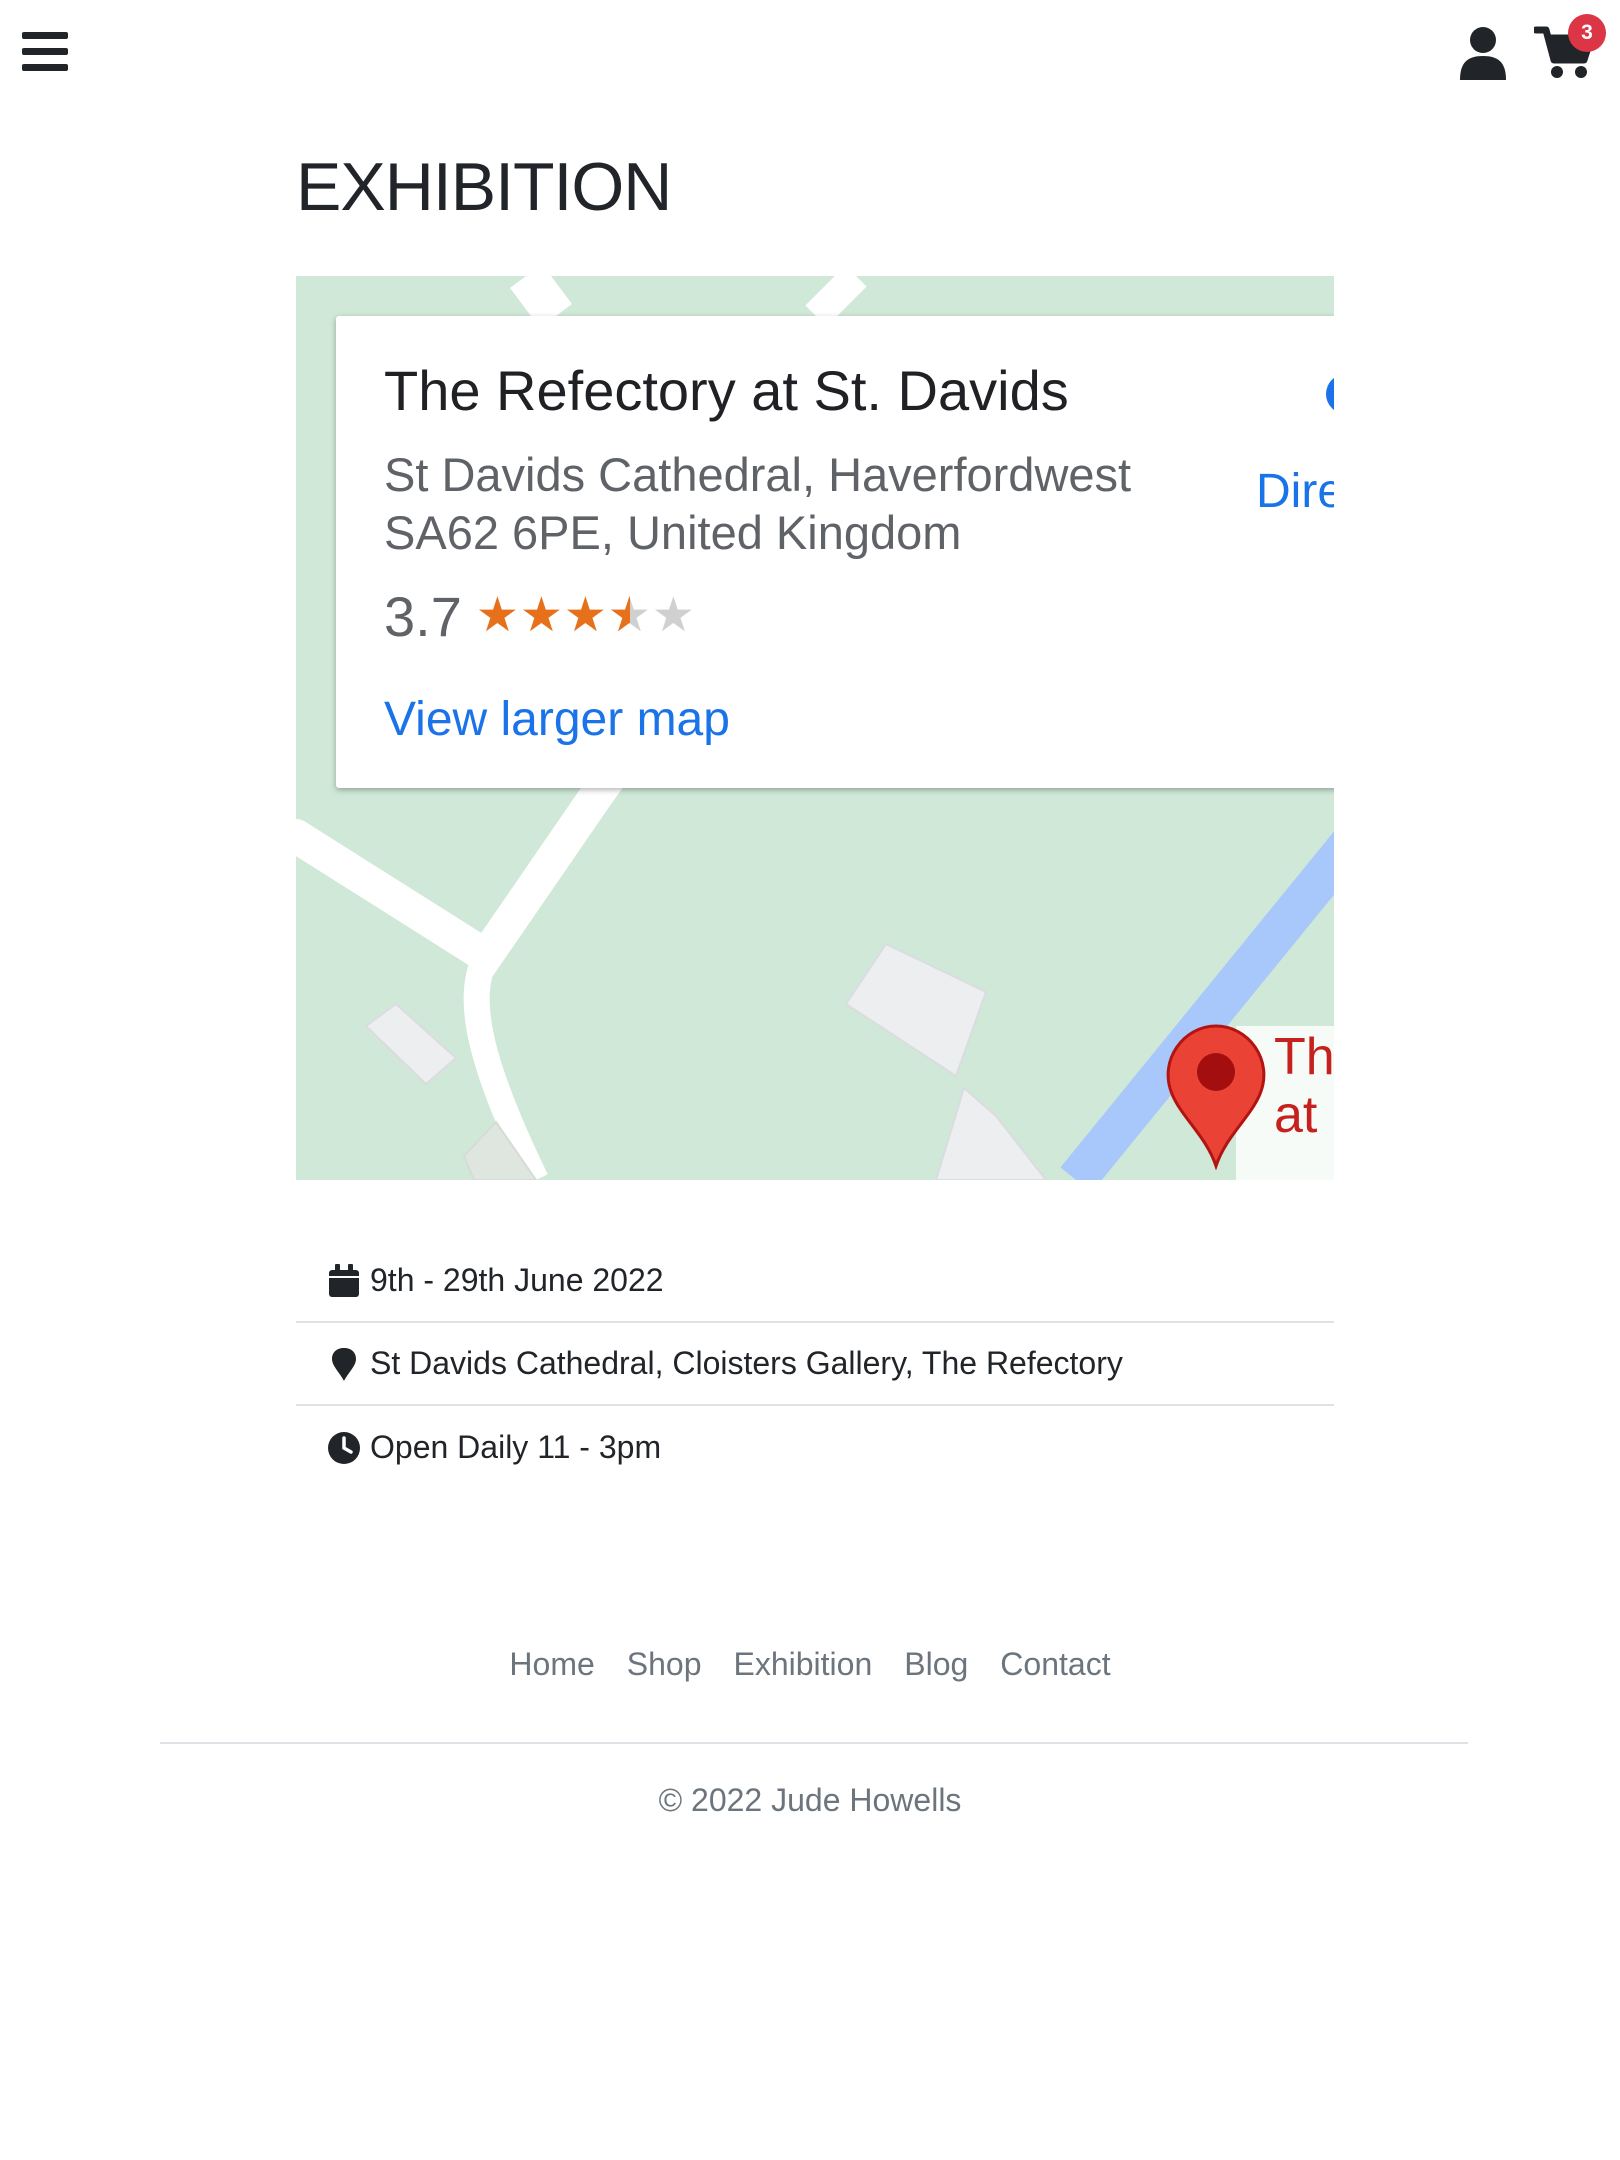  I want to click on list-item: Open Daily 11 - 3pm, so click(815, 1447).